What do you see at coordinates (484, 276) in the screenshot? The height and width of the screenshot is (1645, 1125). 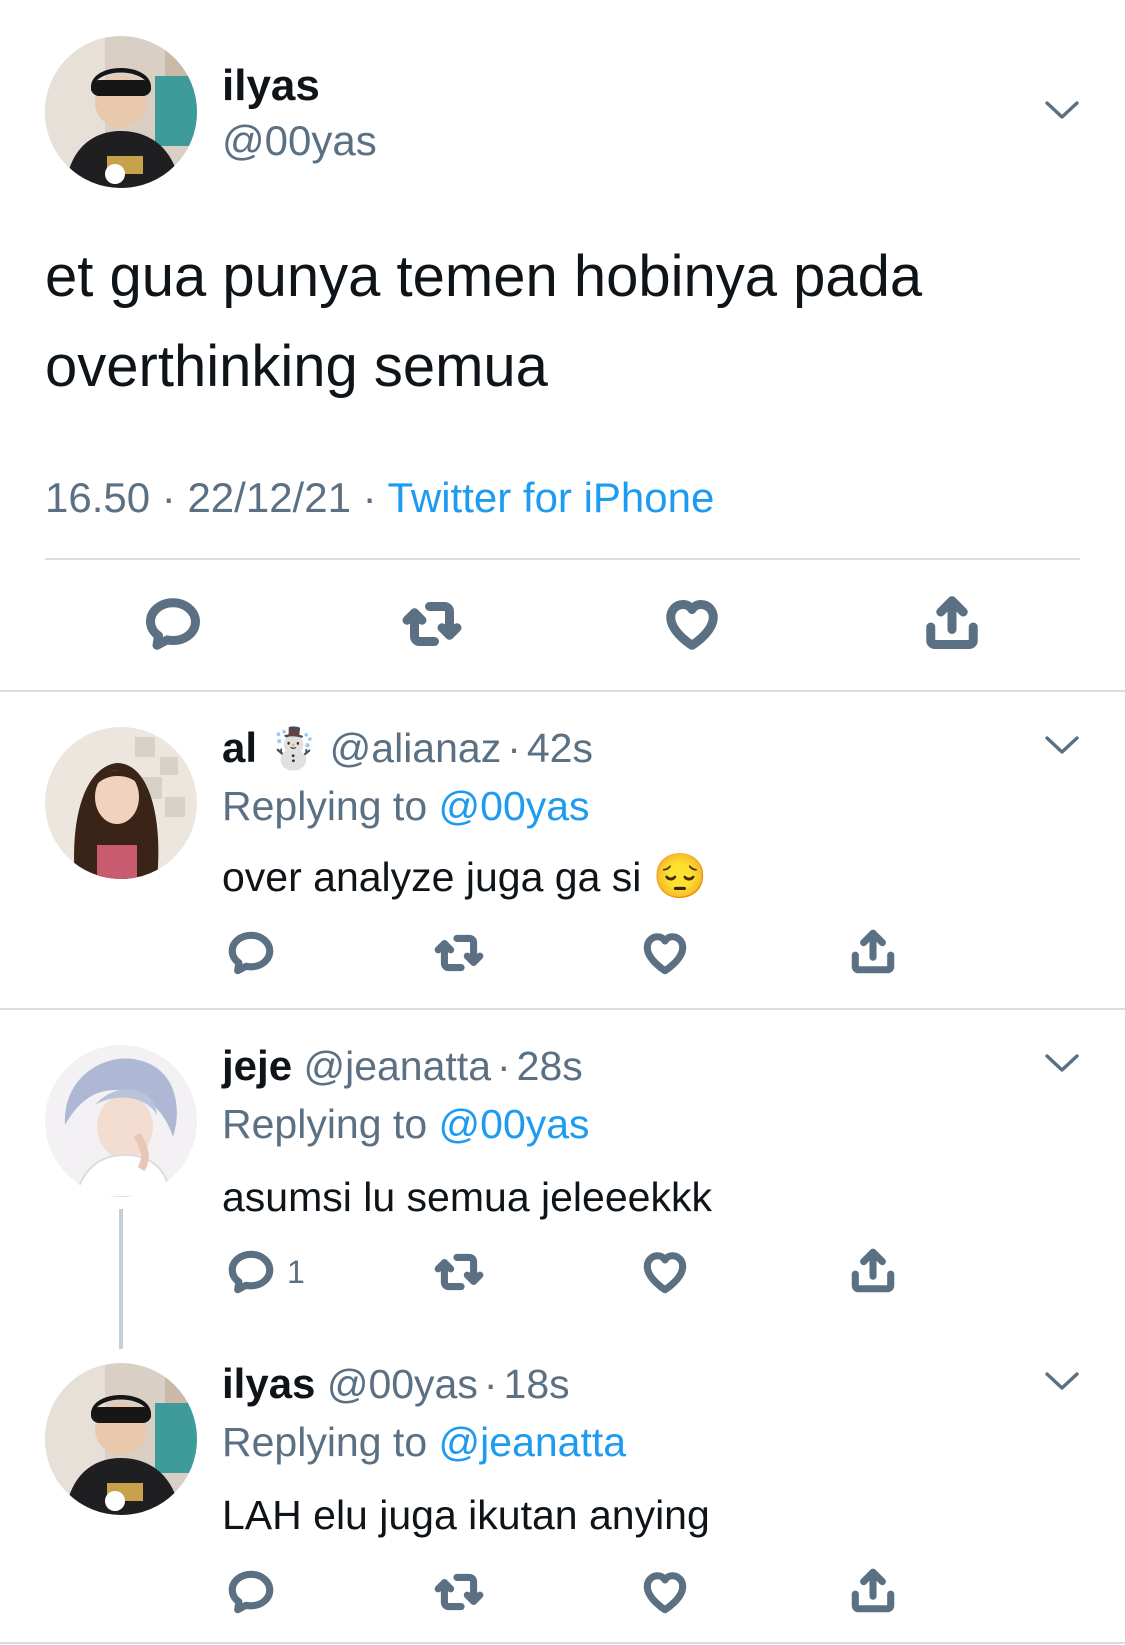 I see `tweet-text-line-1: et gua punya temen hobinya pada` at bounding box center [484, 276].